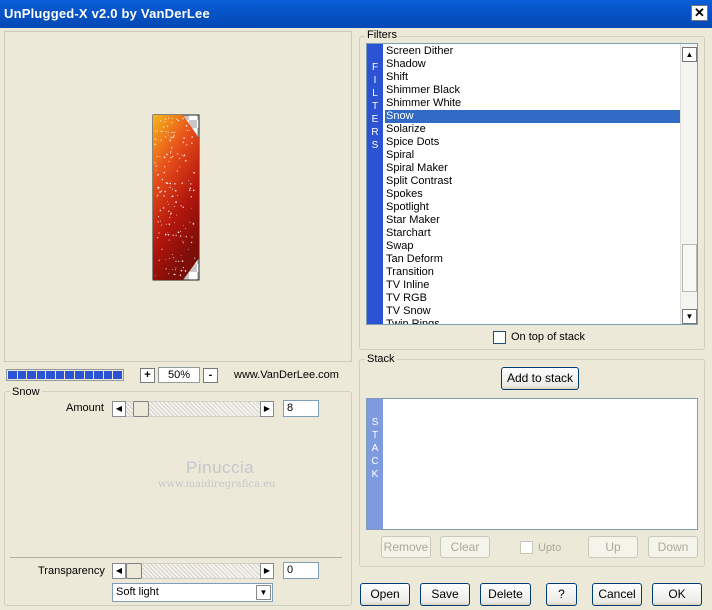 The height and width of the screenshot is (610, 712). I want to click on amount-increase-button: ▶, so click(267, 409).